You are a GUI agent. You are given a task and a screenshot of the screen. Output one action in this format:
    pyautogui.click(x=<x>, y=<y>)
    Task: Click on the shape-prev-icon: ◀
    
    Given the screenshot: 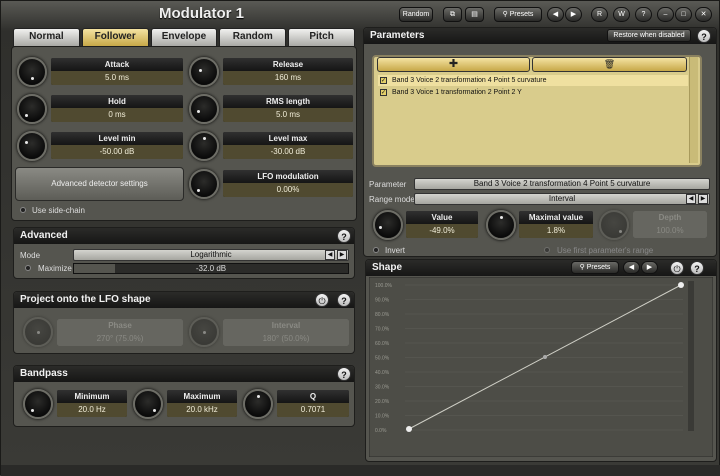 What is the action you would take?
    pyautogui.click(x=631, y=267)
    